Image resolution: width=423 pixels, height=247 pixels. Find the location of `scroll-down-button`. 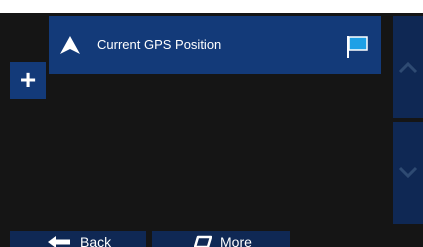

scroll-down-button is located at coordinates (408, 173).